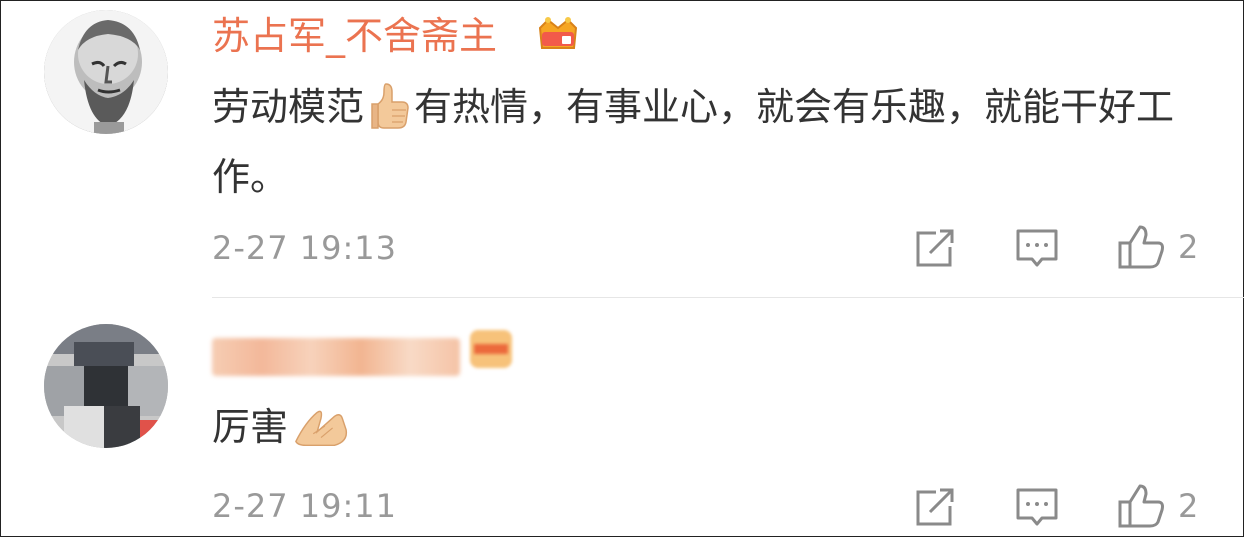 The width and height of the screenshot is (1244, 537). What do you see at coordinates (354, 36) in the screenshot?
I see `username: 苏占军_不舍斋主` at bounding box center [354, 36].